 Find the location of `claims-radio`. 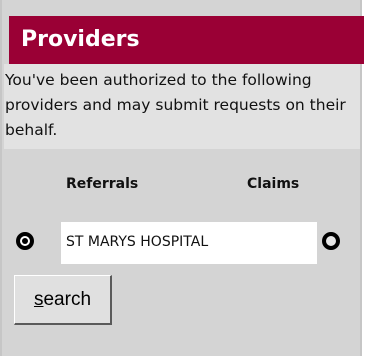

claims-radio is located at coordinates (331, 241).